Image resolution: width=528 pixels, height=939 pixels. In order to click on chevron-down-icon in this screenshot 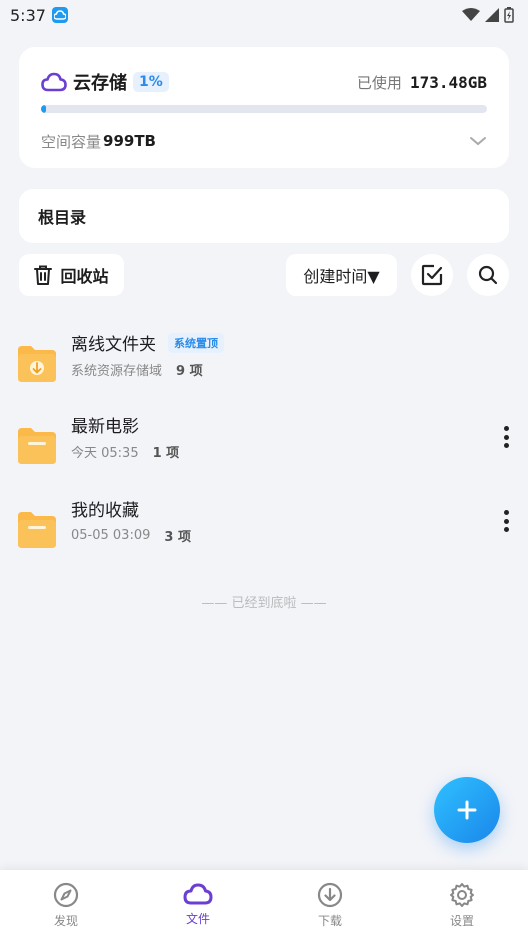, I will do `click(478, 141)`.